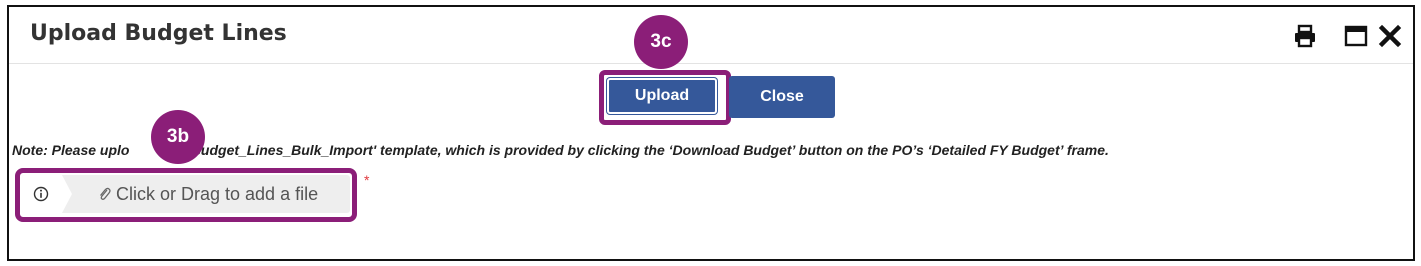 The height and width of the screenshot is (266, 1421). I want to click on upload-button: Upload, so click(662, 96).